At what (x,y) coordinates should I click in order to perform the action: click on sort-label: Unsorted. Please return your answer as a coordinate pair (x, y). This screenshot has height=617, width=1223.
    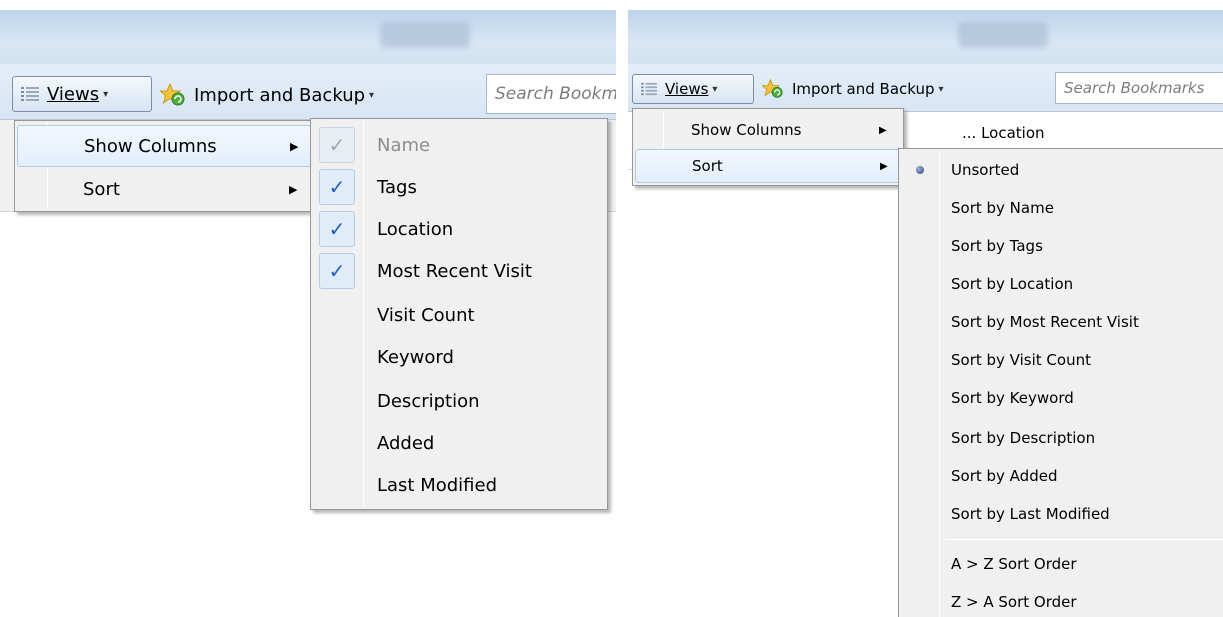
    Looking at the image, I should click on (985, 170).